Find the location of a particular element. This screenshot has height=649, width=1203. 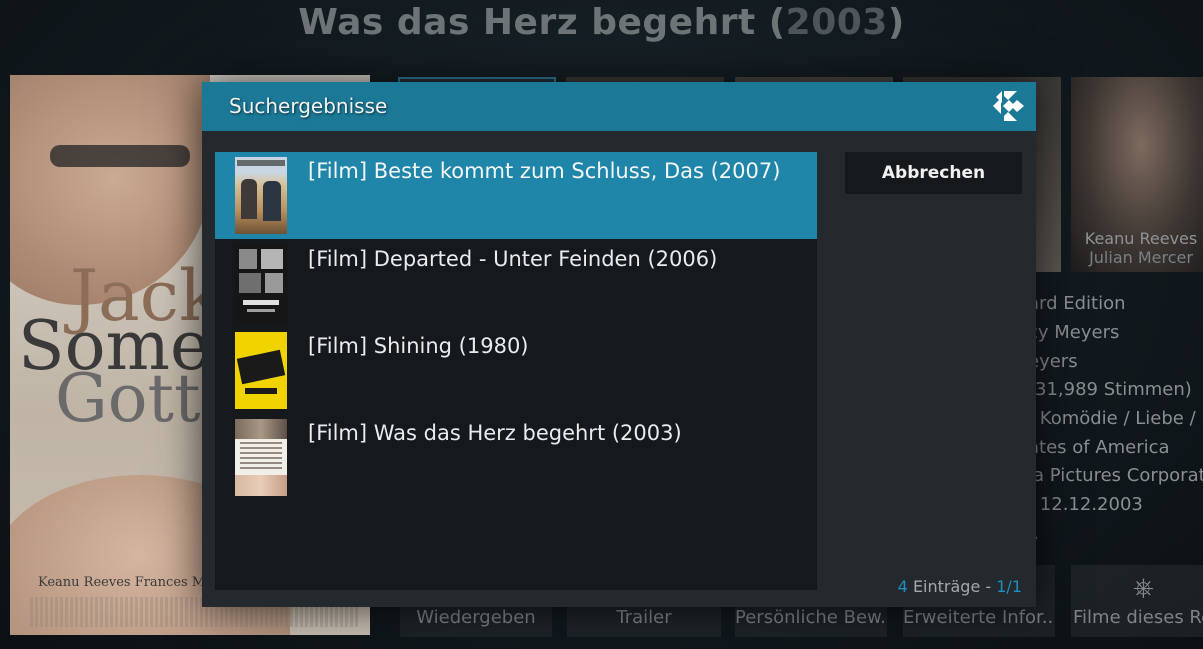

director-movies-button: ⎈ Filme dieses Reg is located at coordinates (1137, 601).